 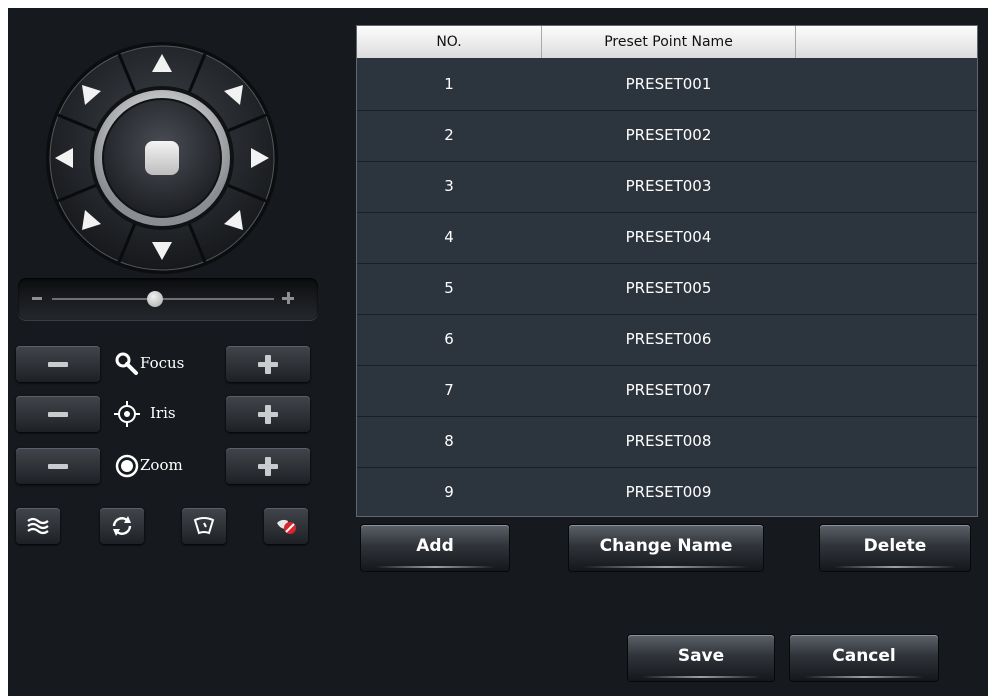 I want to click on arrow-up-left-icon, so click(x=91, y=95).